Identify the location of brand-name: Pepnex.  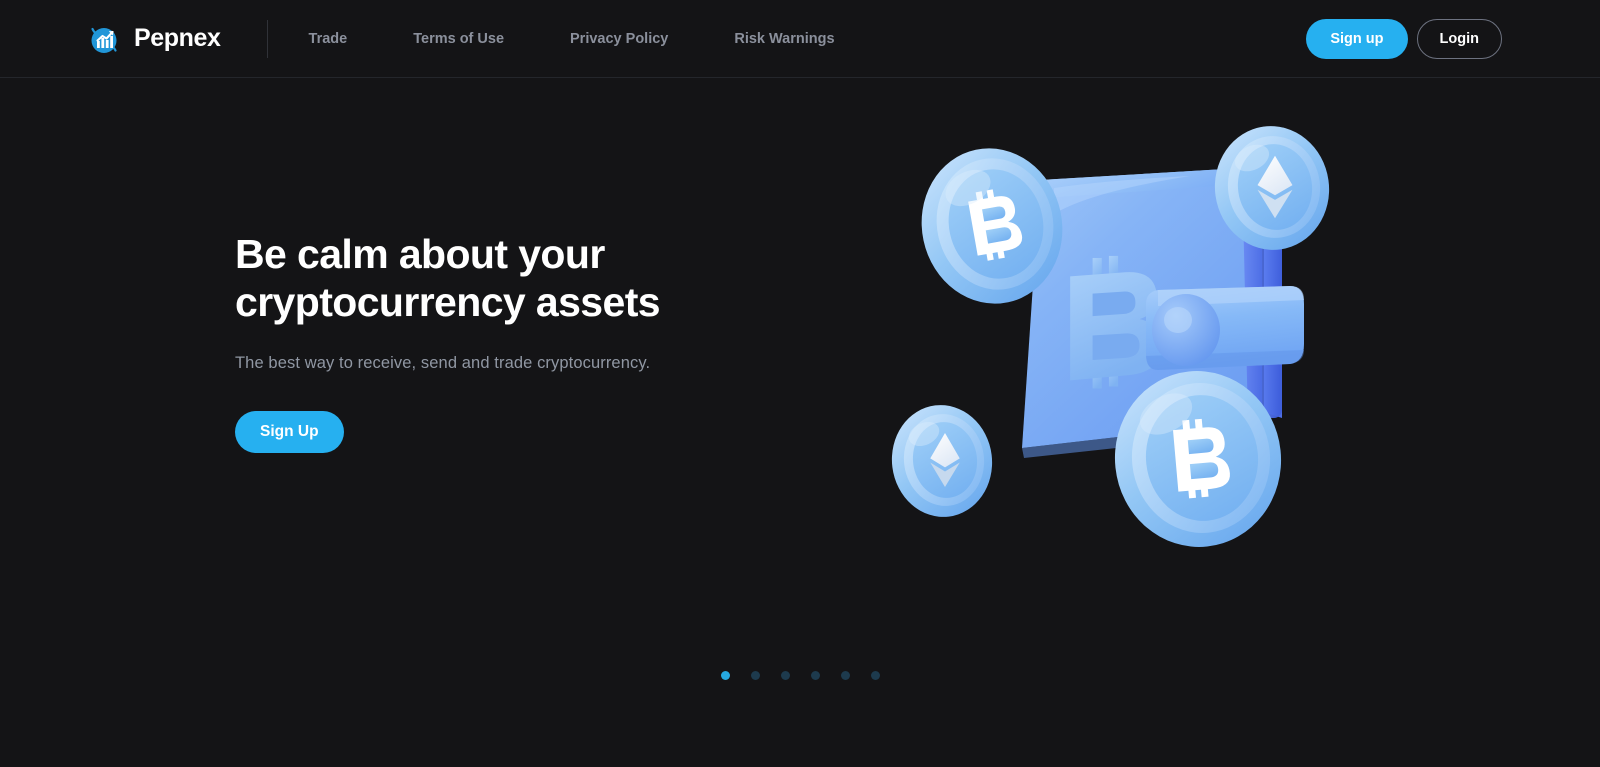
(177, 38).